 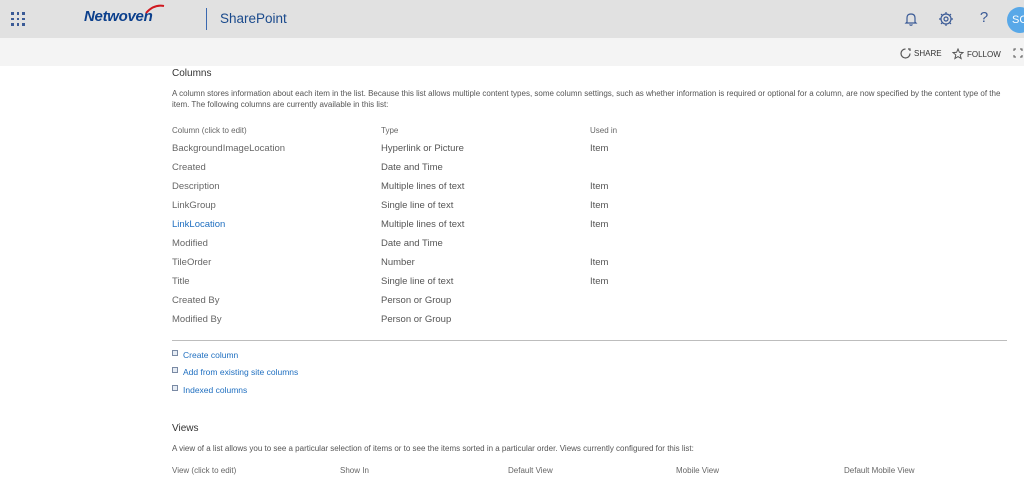 What do you see at coordinates (422, 148) in the screenshot?
I see `column-type: Hyperlink or Picture` at bounding box center [422, 148].